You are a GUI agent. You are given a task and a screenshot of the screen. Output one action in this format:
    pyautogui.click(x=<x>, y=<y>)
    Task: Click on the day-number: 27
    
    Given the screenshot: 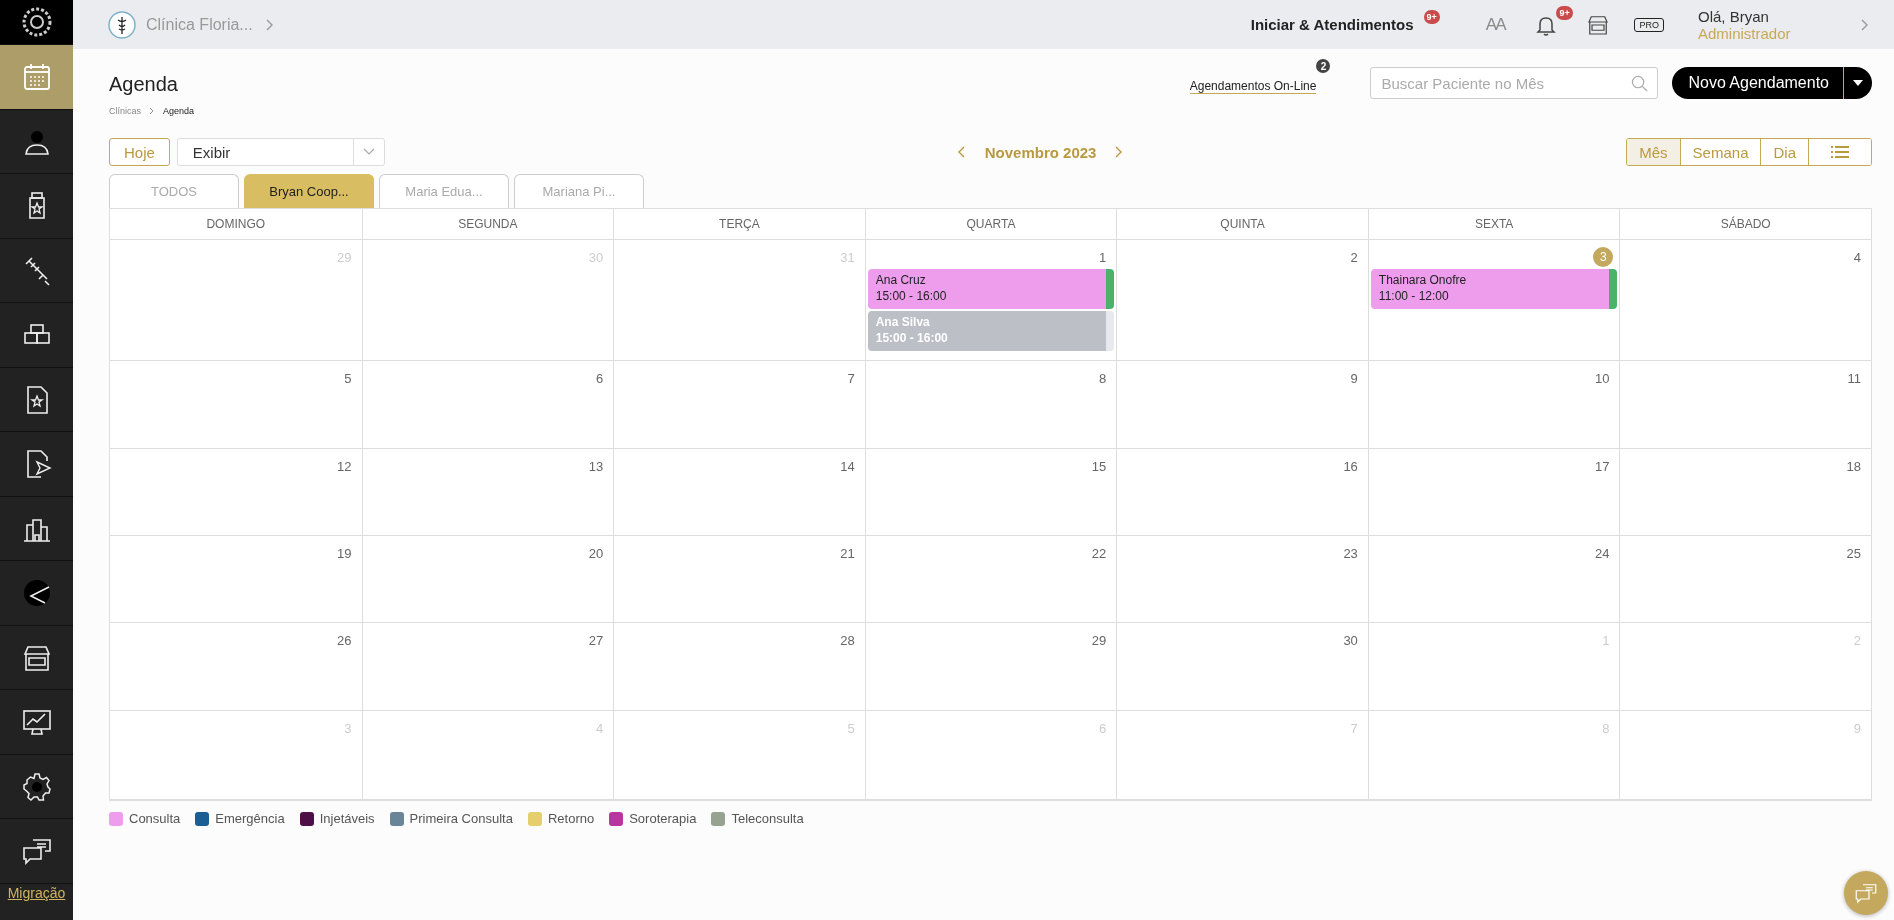 What is the action you would take?
    pyautogui.click(x=596, y=640)
    